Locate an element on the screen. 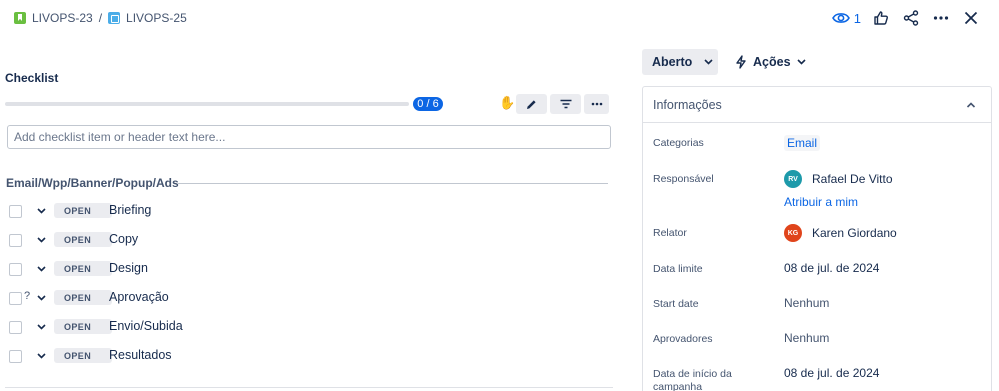  breadcrumb-current: LIVOPS-25 is located at coordinates (147, 18).